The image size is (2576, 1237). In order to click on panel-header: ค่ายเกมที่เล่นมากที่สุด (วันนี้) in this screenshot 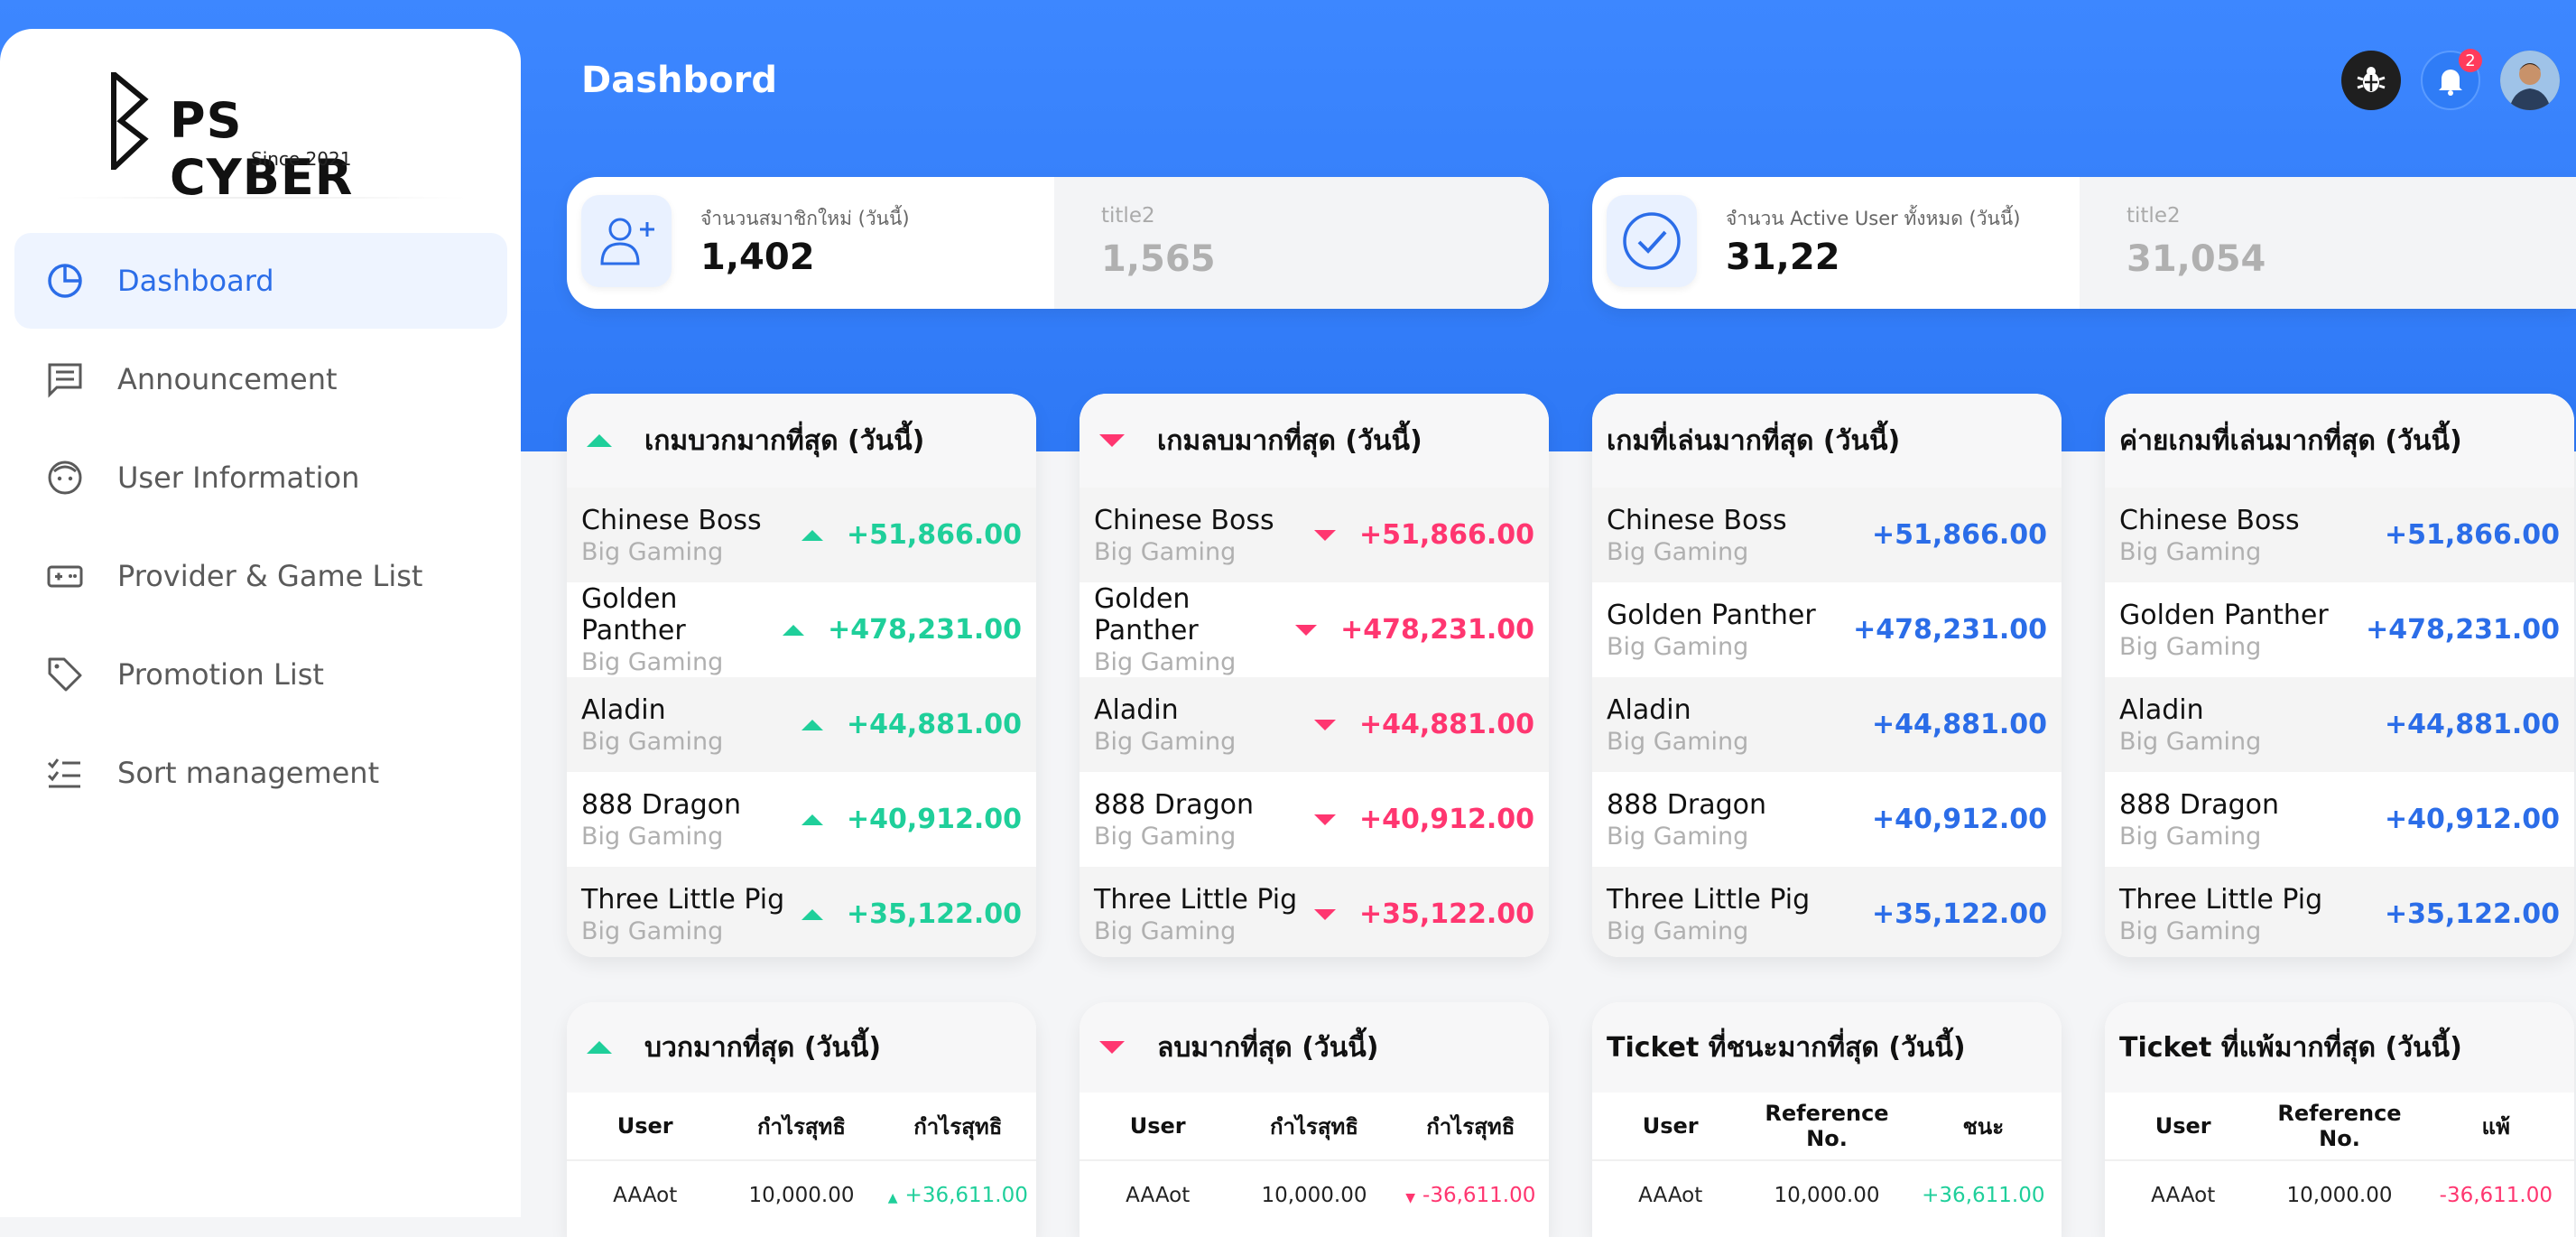, I will do `click(2339, 441)`.